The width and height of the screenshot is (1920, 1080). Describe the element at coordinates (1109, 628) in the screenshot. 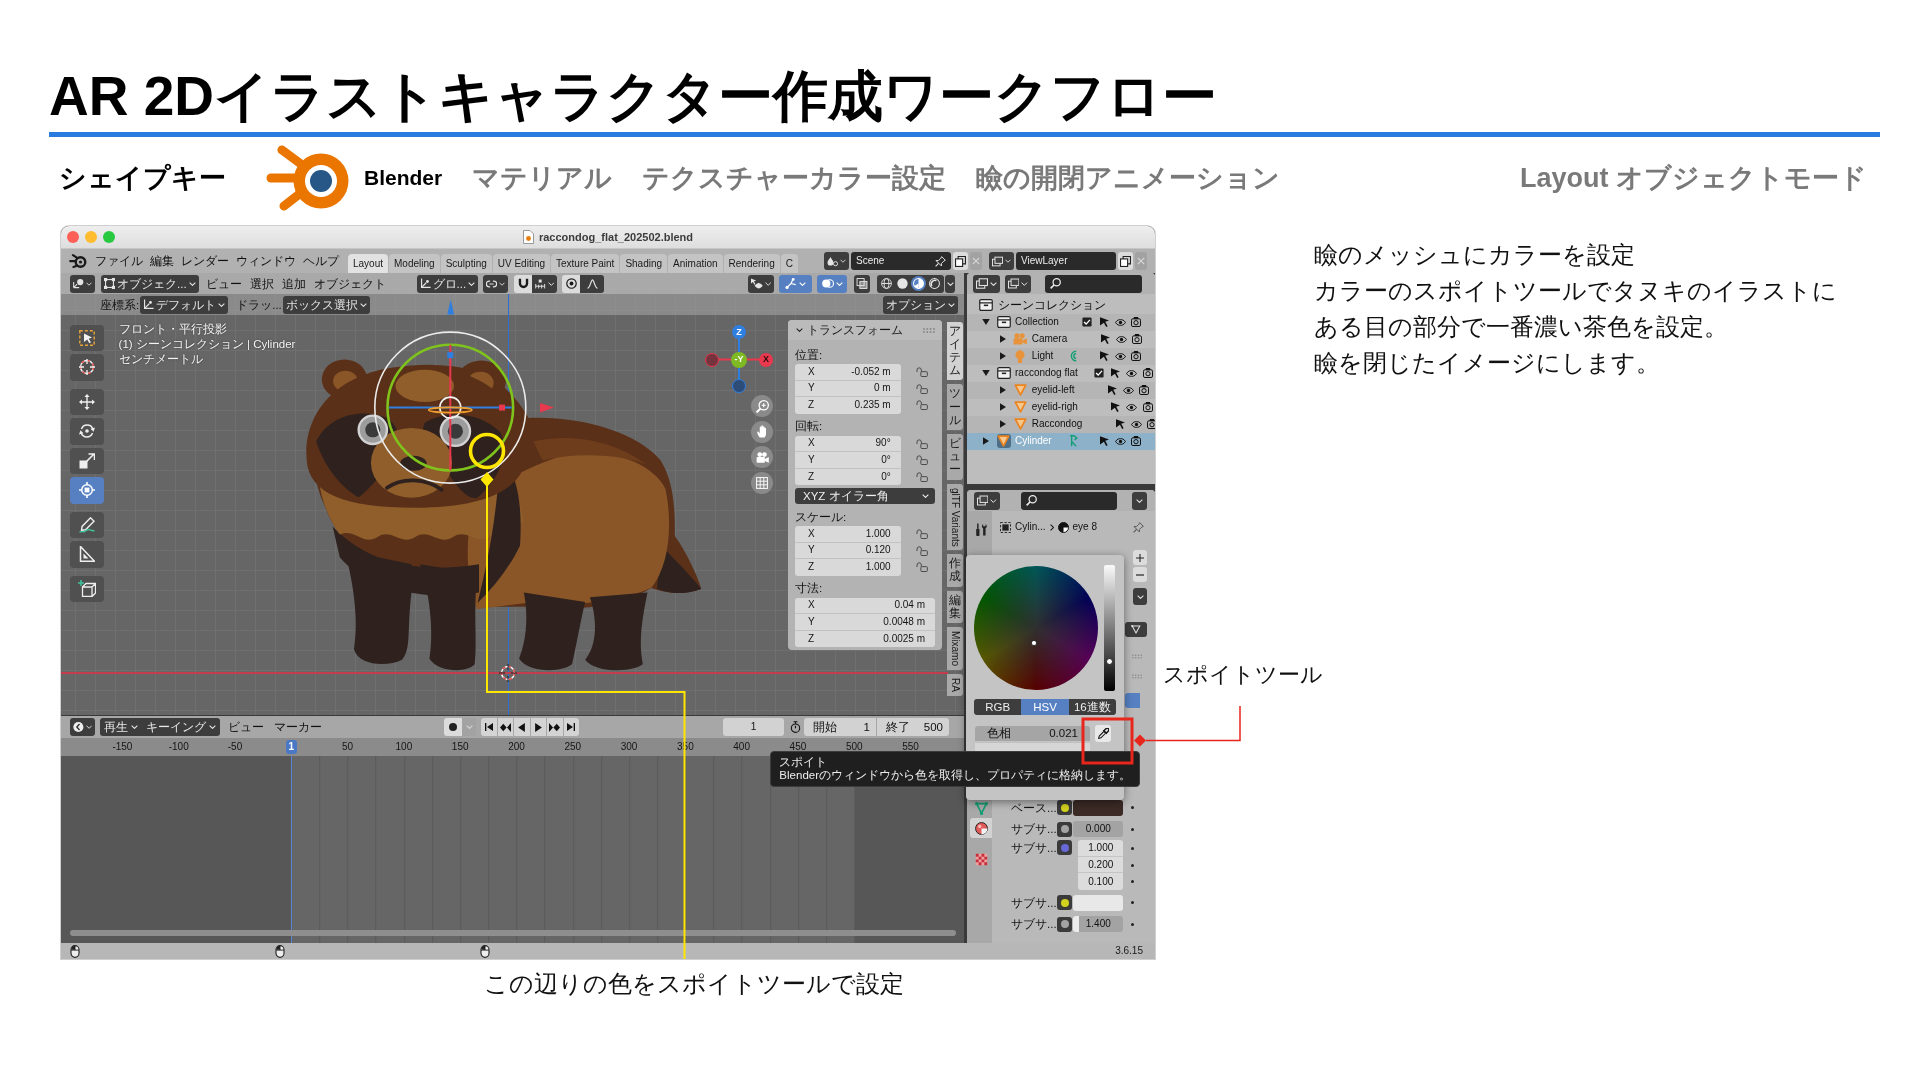

I see `value-slider` at that location.